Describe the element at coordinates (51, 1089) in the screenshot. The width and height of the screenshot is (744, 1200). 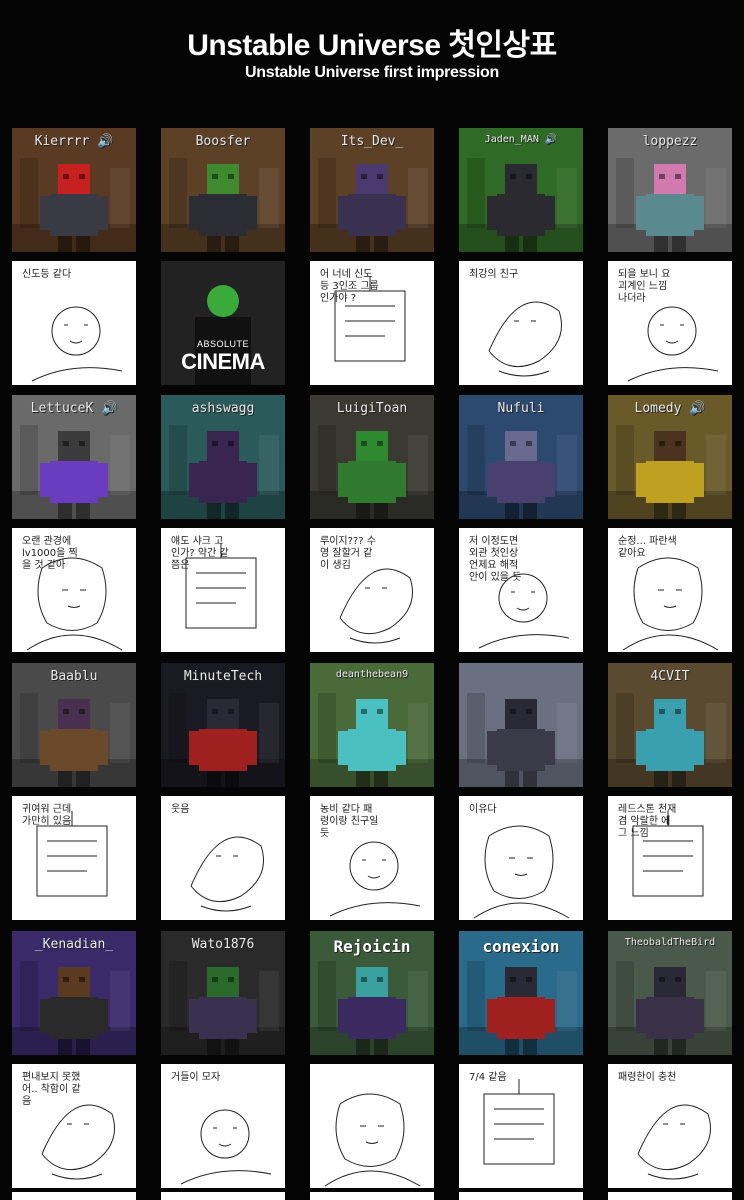
I see `sketch-note: 편내보지 못했어.. 착함이 같음` at that location.